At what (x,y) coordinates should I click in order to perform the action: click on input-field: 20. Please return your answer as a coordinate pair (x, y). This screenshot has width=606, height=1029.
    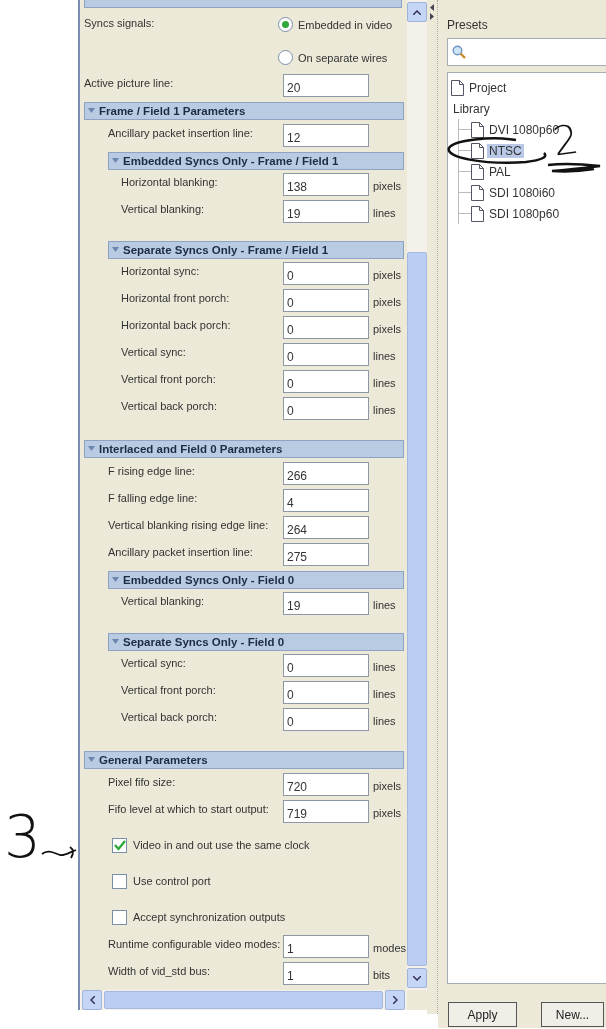
    Looking at the image, I should click on (326, 85).